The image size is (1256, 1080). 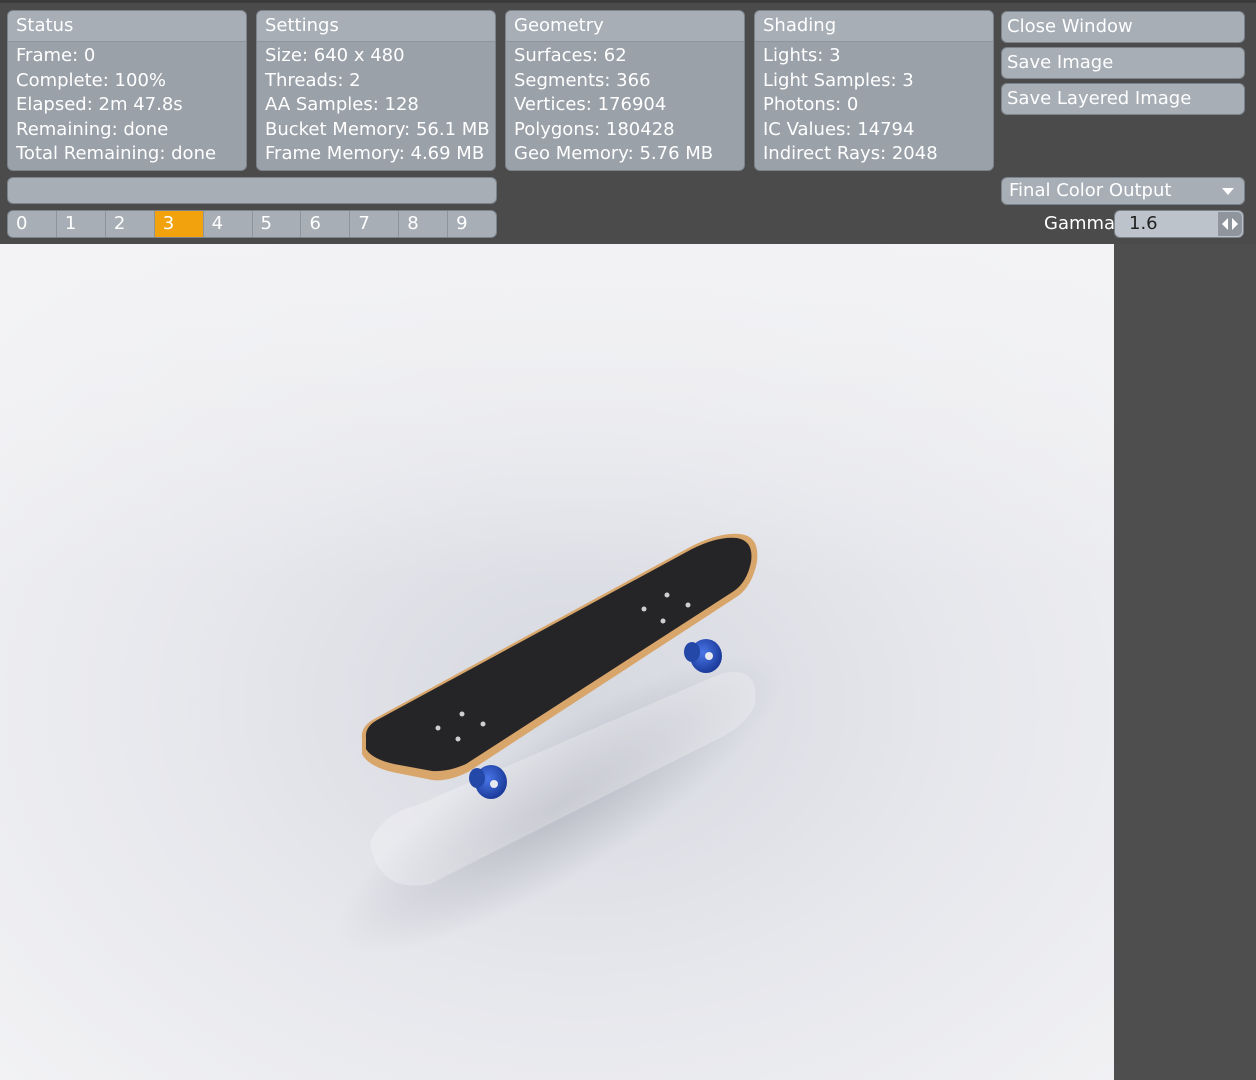 I want to click on chevron-down-icon, so click(x=1228, y=191).